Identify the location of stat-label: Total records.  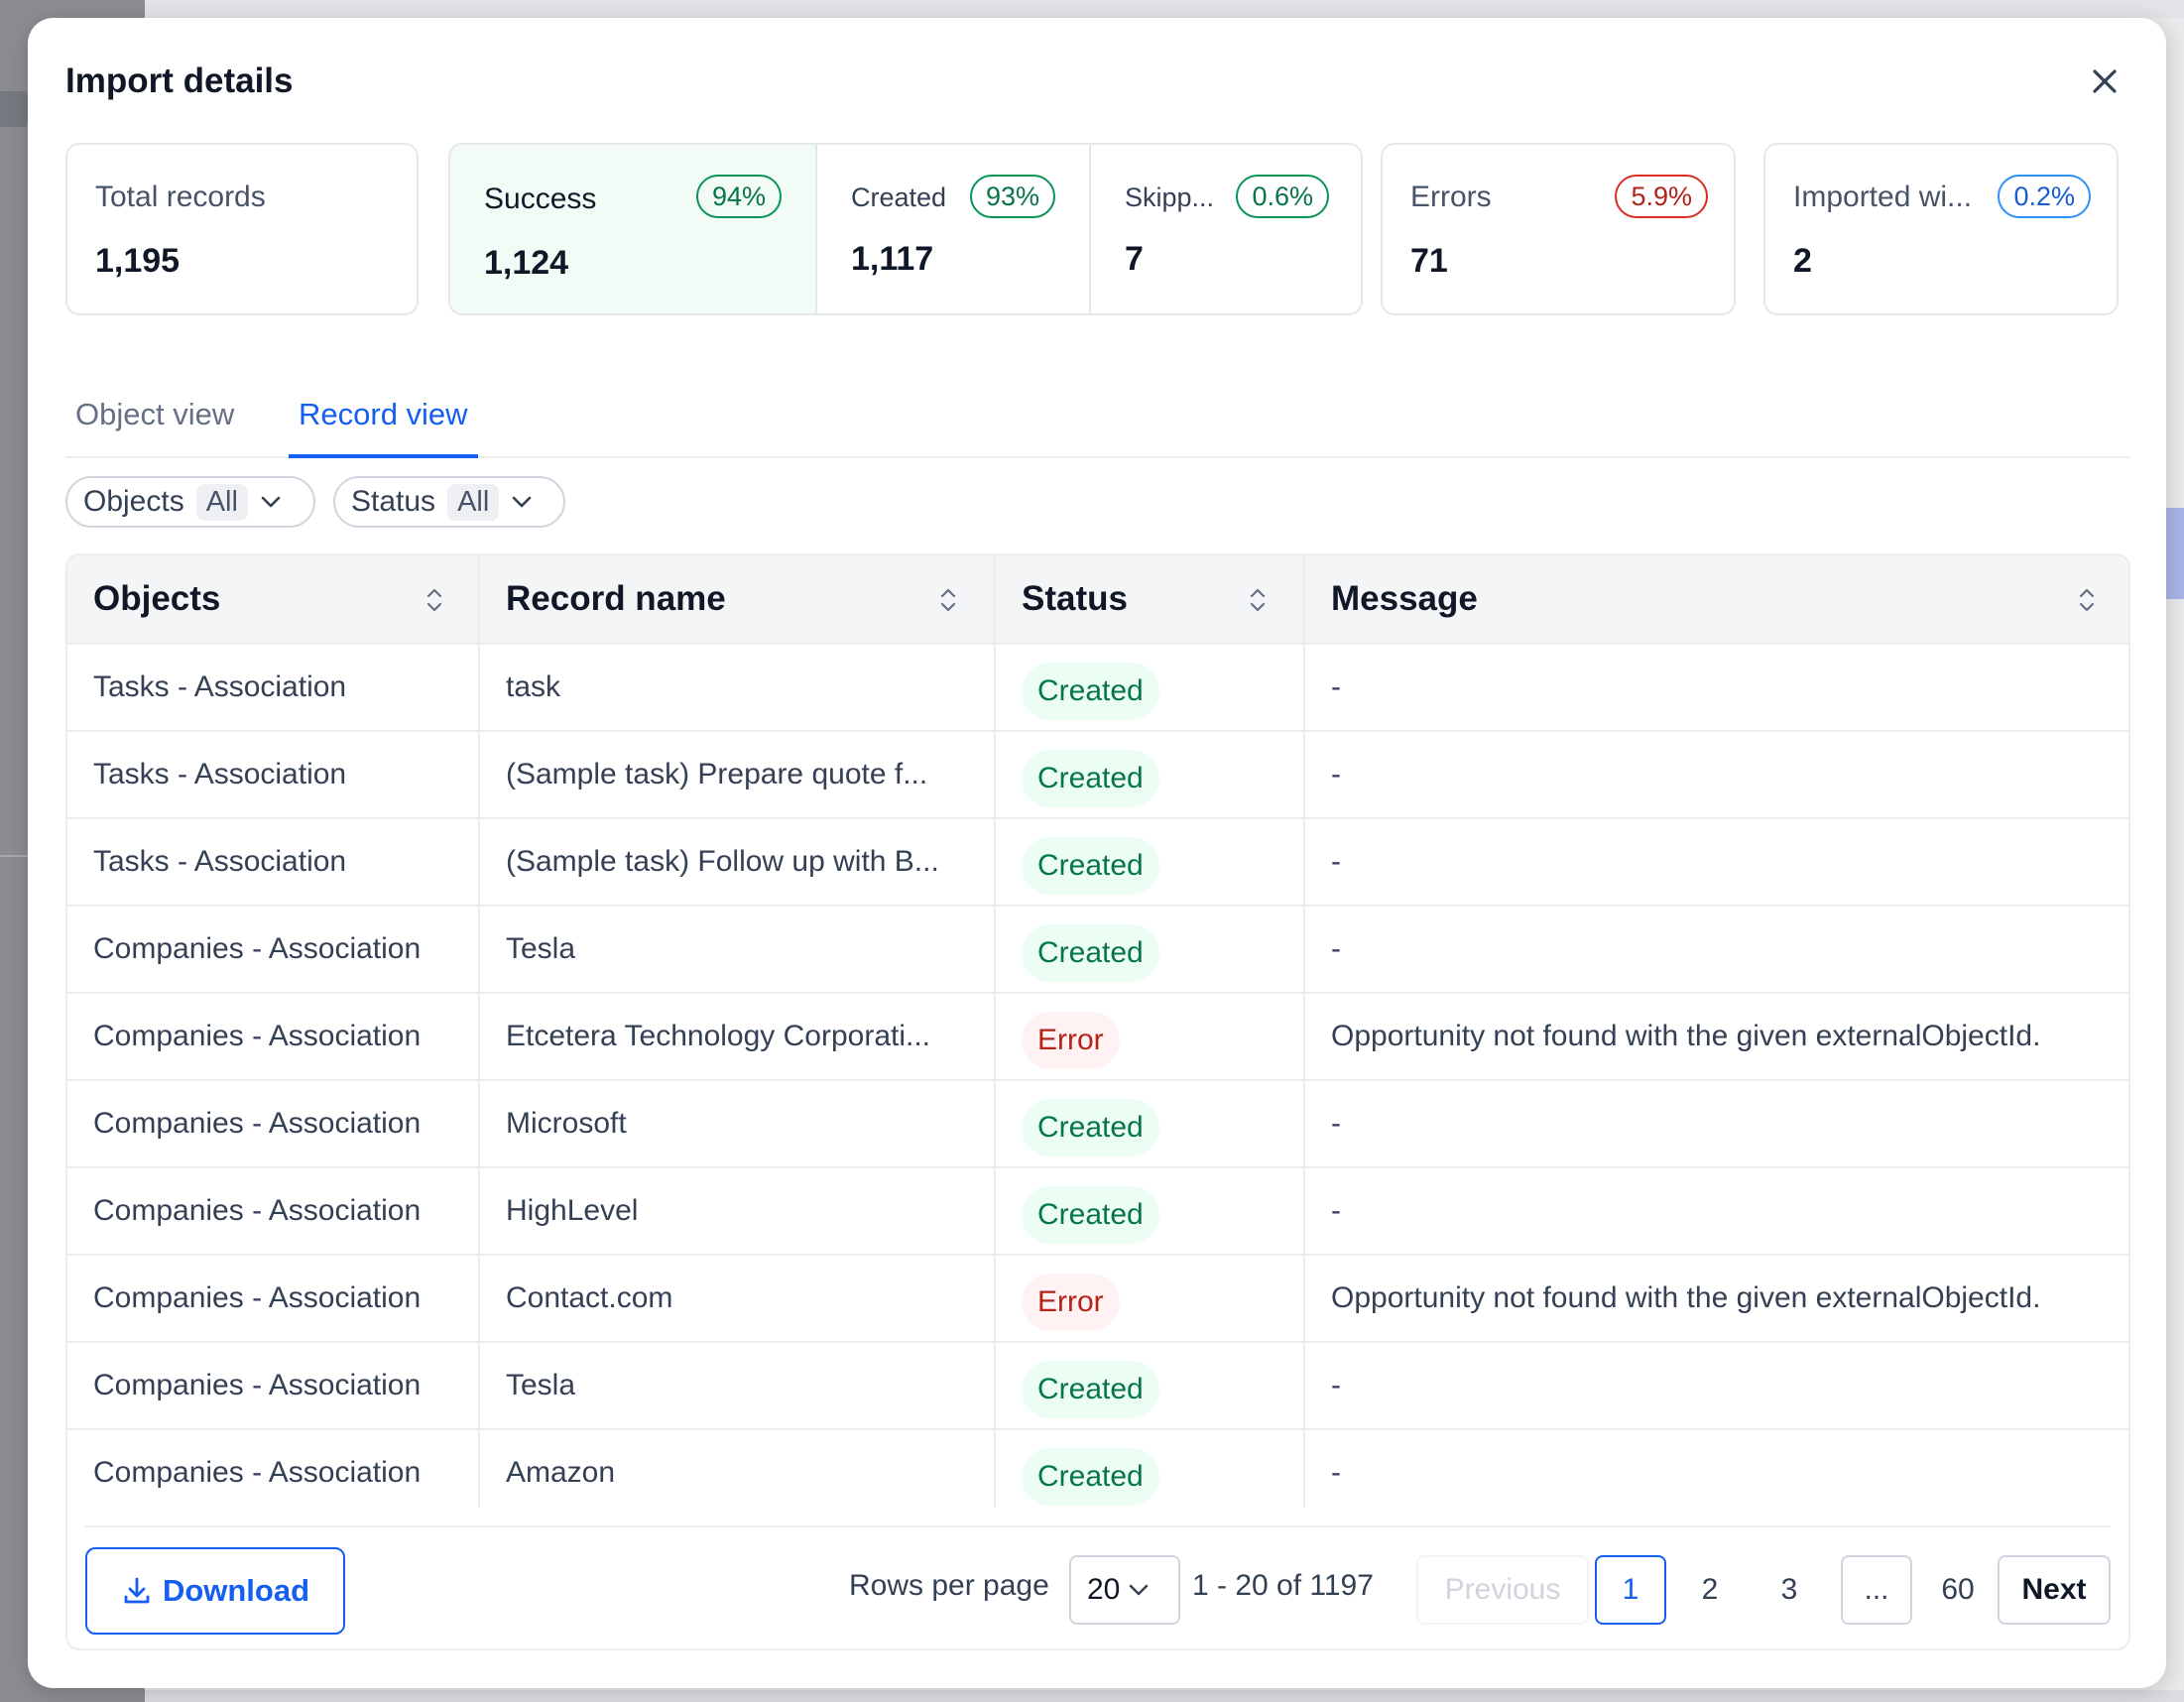
(180, 197).